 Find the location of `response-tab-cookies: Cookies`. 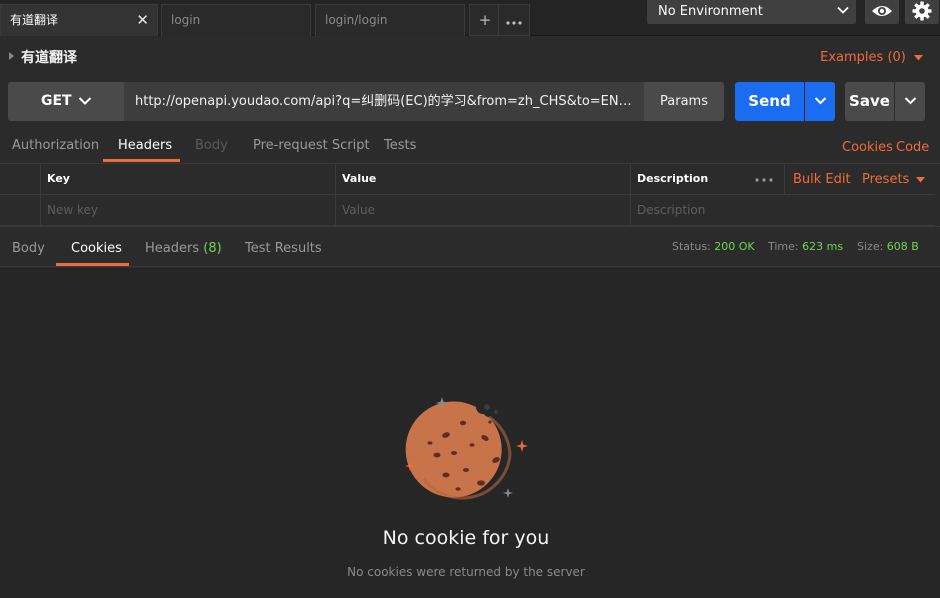

response-tab-cookies: Cookies is located at coordinates (96, 248).